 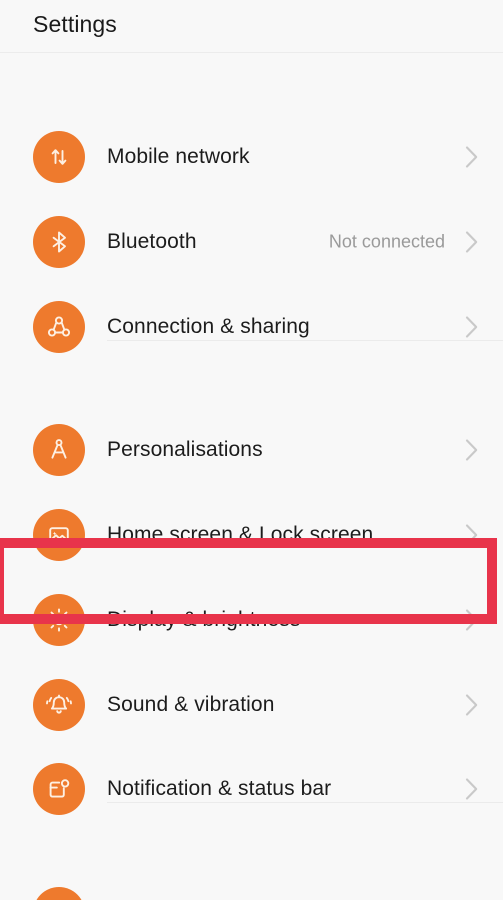 I want to click on settings-row-sound-vibration: Sound & vibration, so click(x=251, y=705).